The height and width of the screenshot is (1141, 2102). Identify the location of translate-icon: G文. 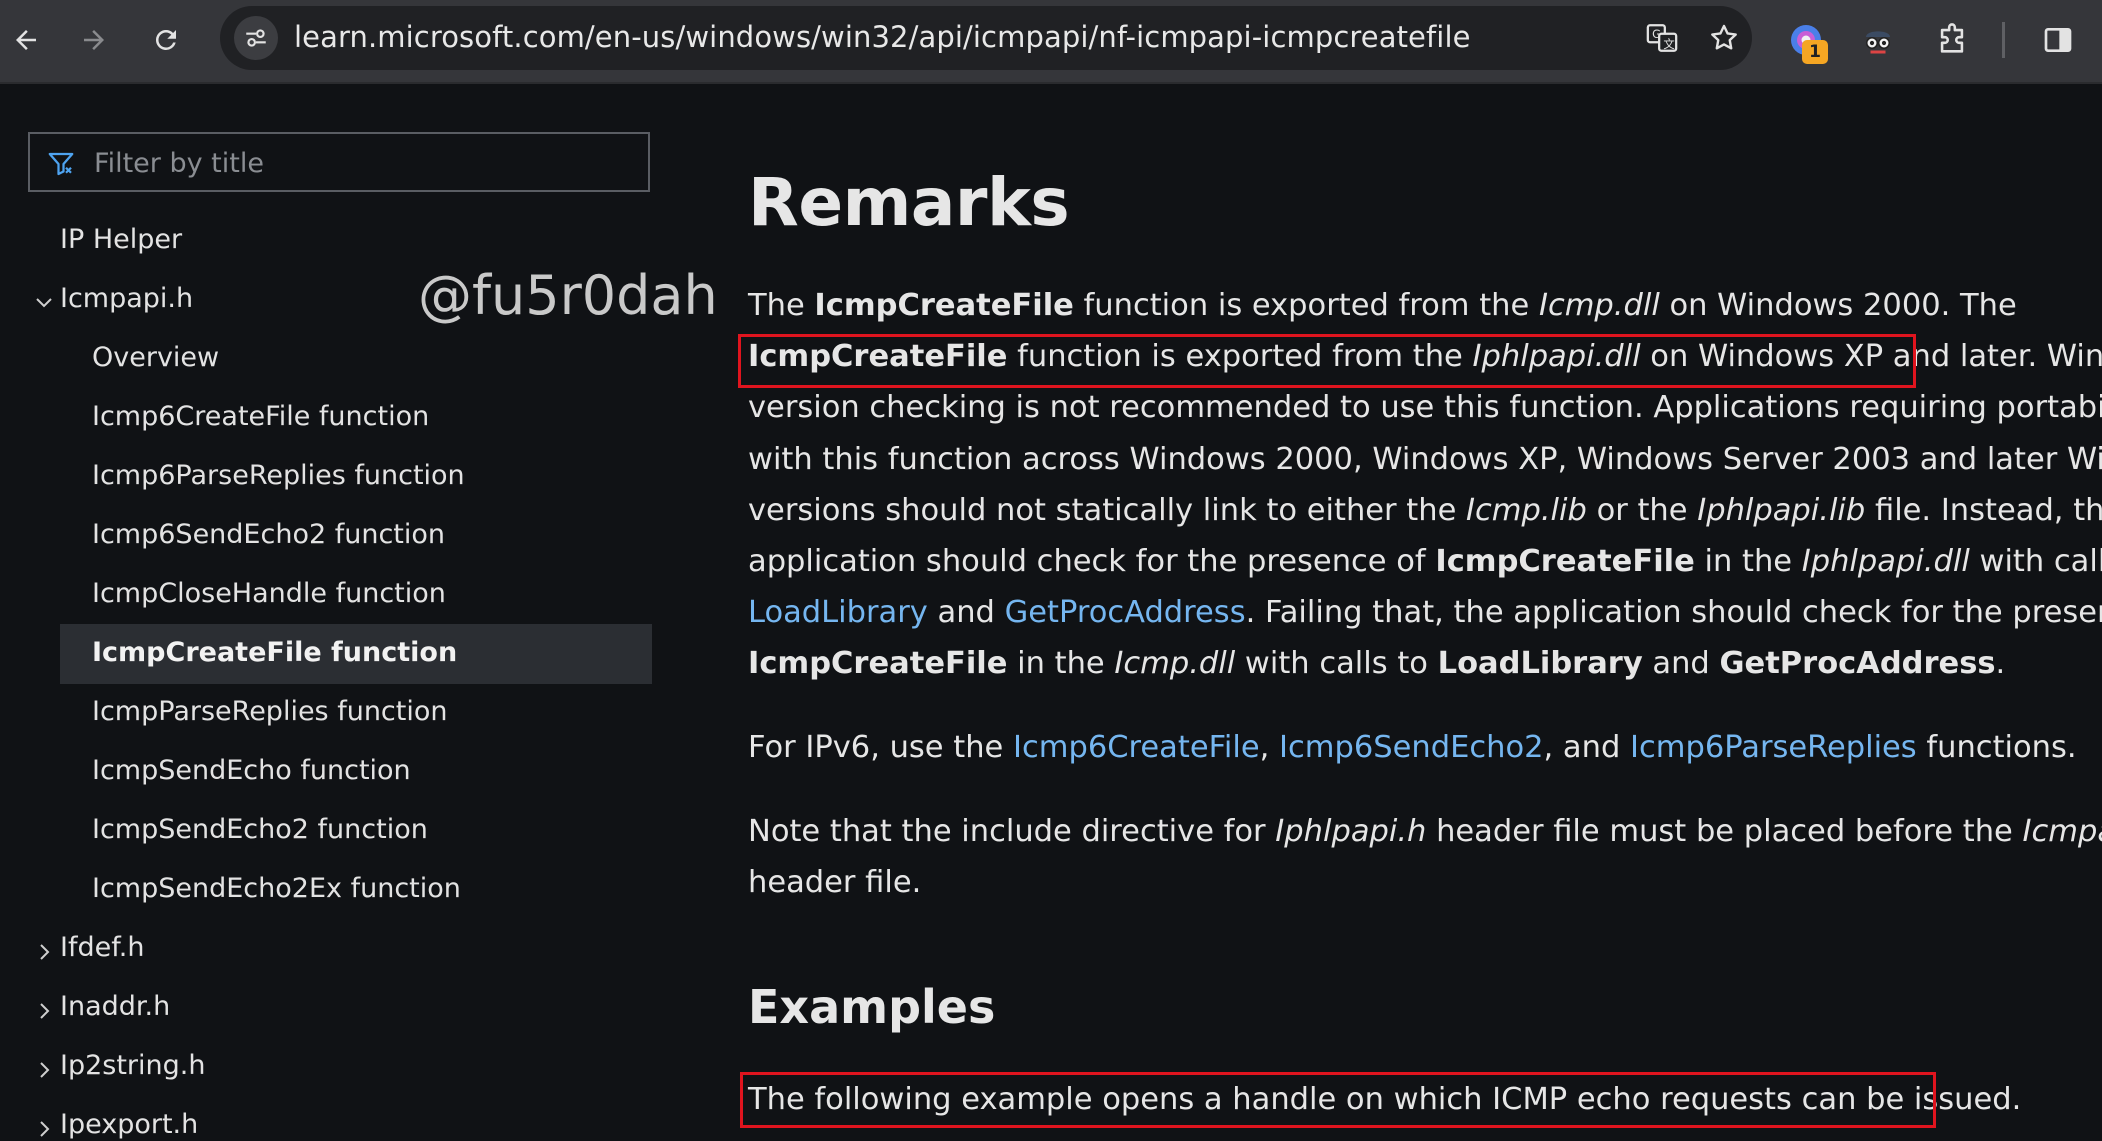
(1662, 38).